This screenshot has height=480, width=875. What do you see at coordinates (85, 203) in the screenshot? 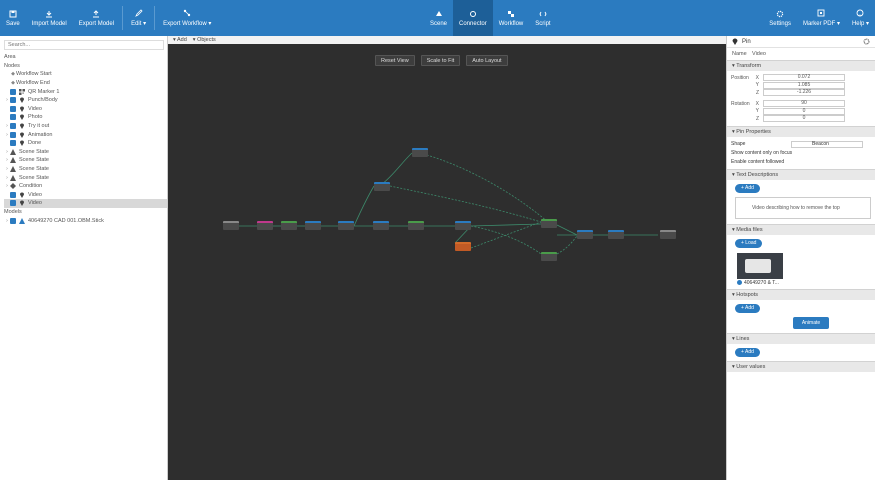
I see `tree-item-selected: Video` at bounding box center [85, 203].